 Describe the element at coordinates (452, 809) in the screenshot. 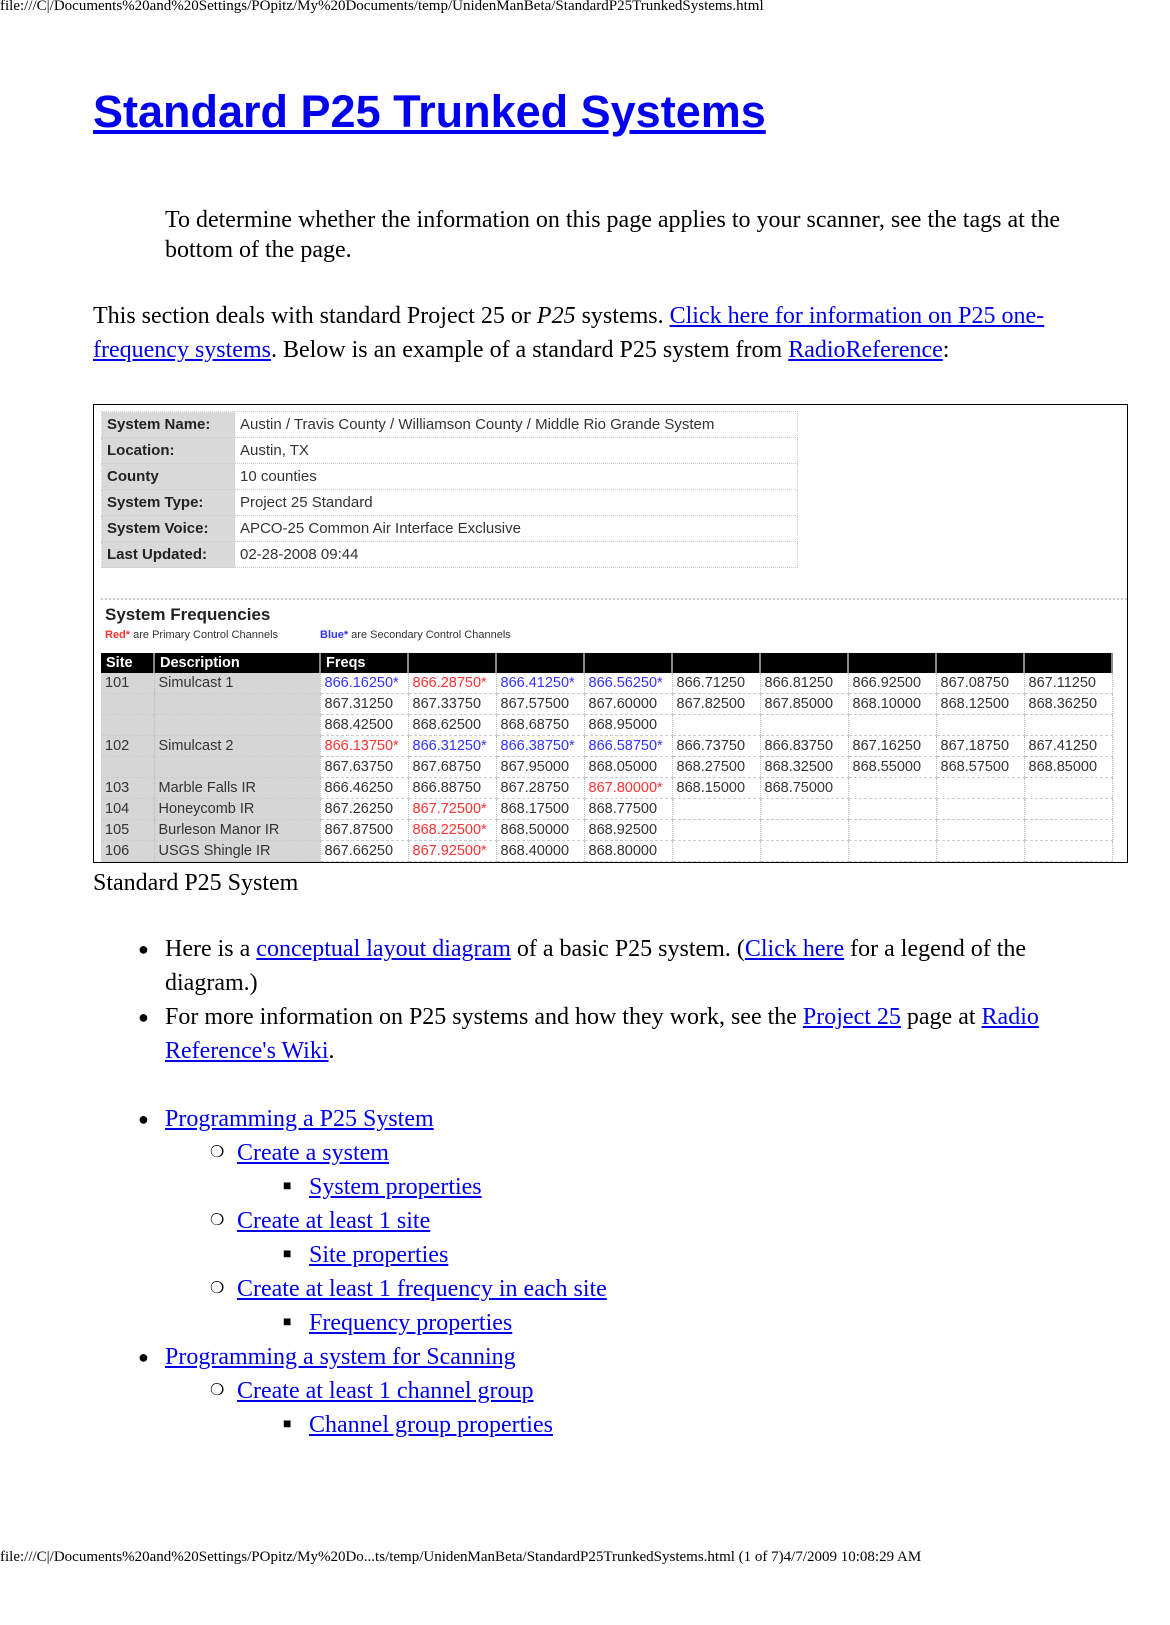

I see `frequency-cell: 867.72500*` at that location.